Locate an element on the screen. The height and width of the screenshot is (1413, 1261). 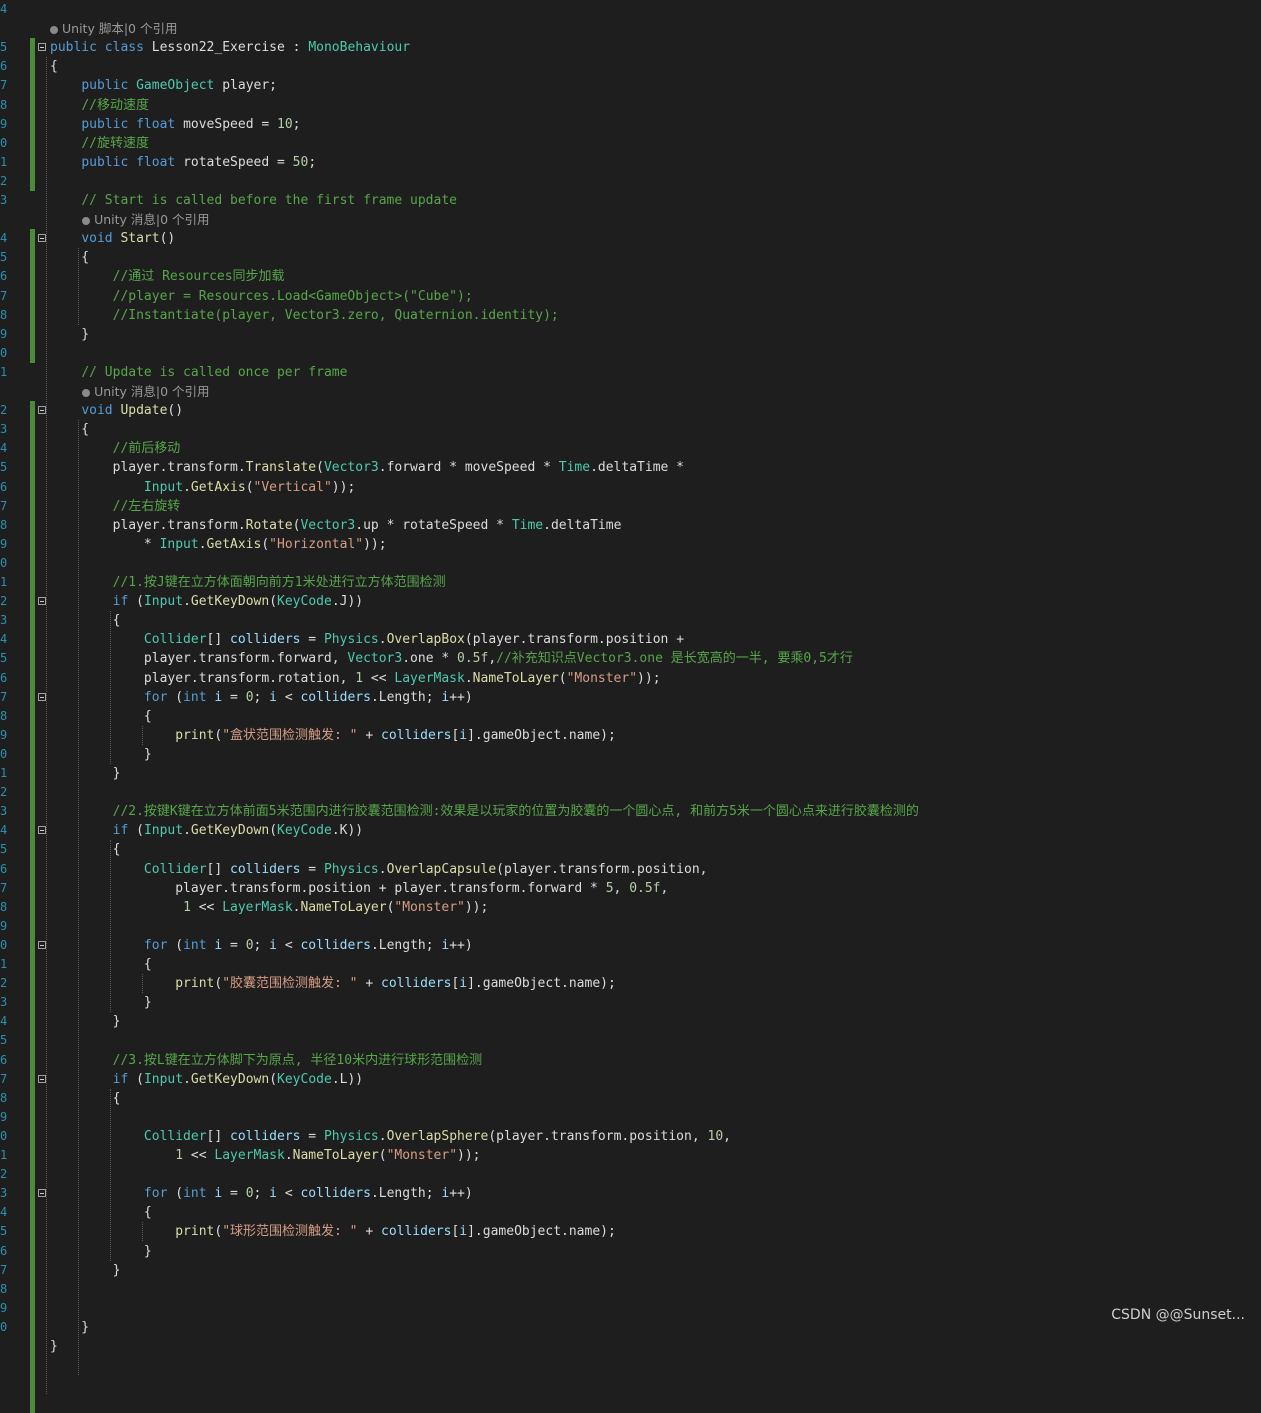
code-line: 4 } is located at coordinates (630, 1021).